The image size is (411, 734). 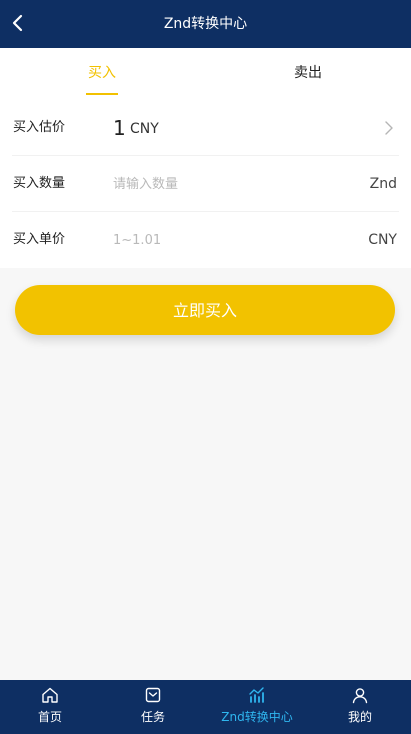 I want to click on quantity-label: 买入数量, so click(x=39, y=183).